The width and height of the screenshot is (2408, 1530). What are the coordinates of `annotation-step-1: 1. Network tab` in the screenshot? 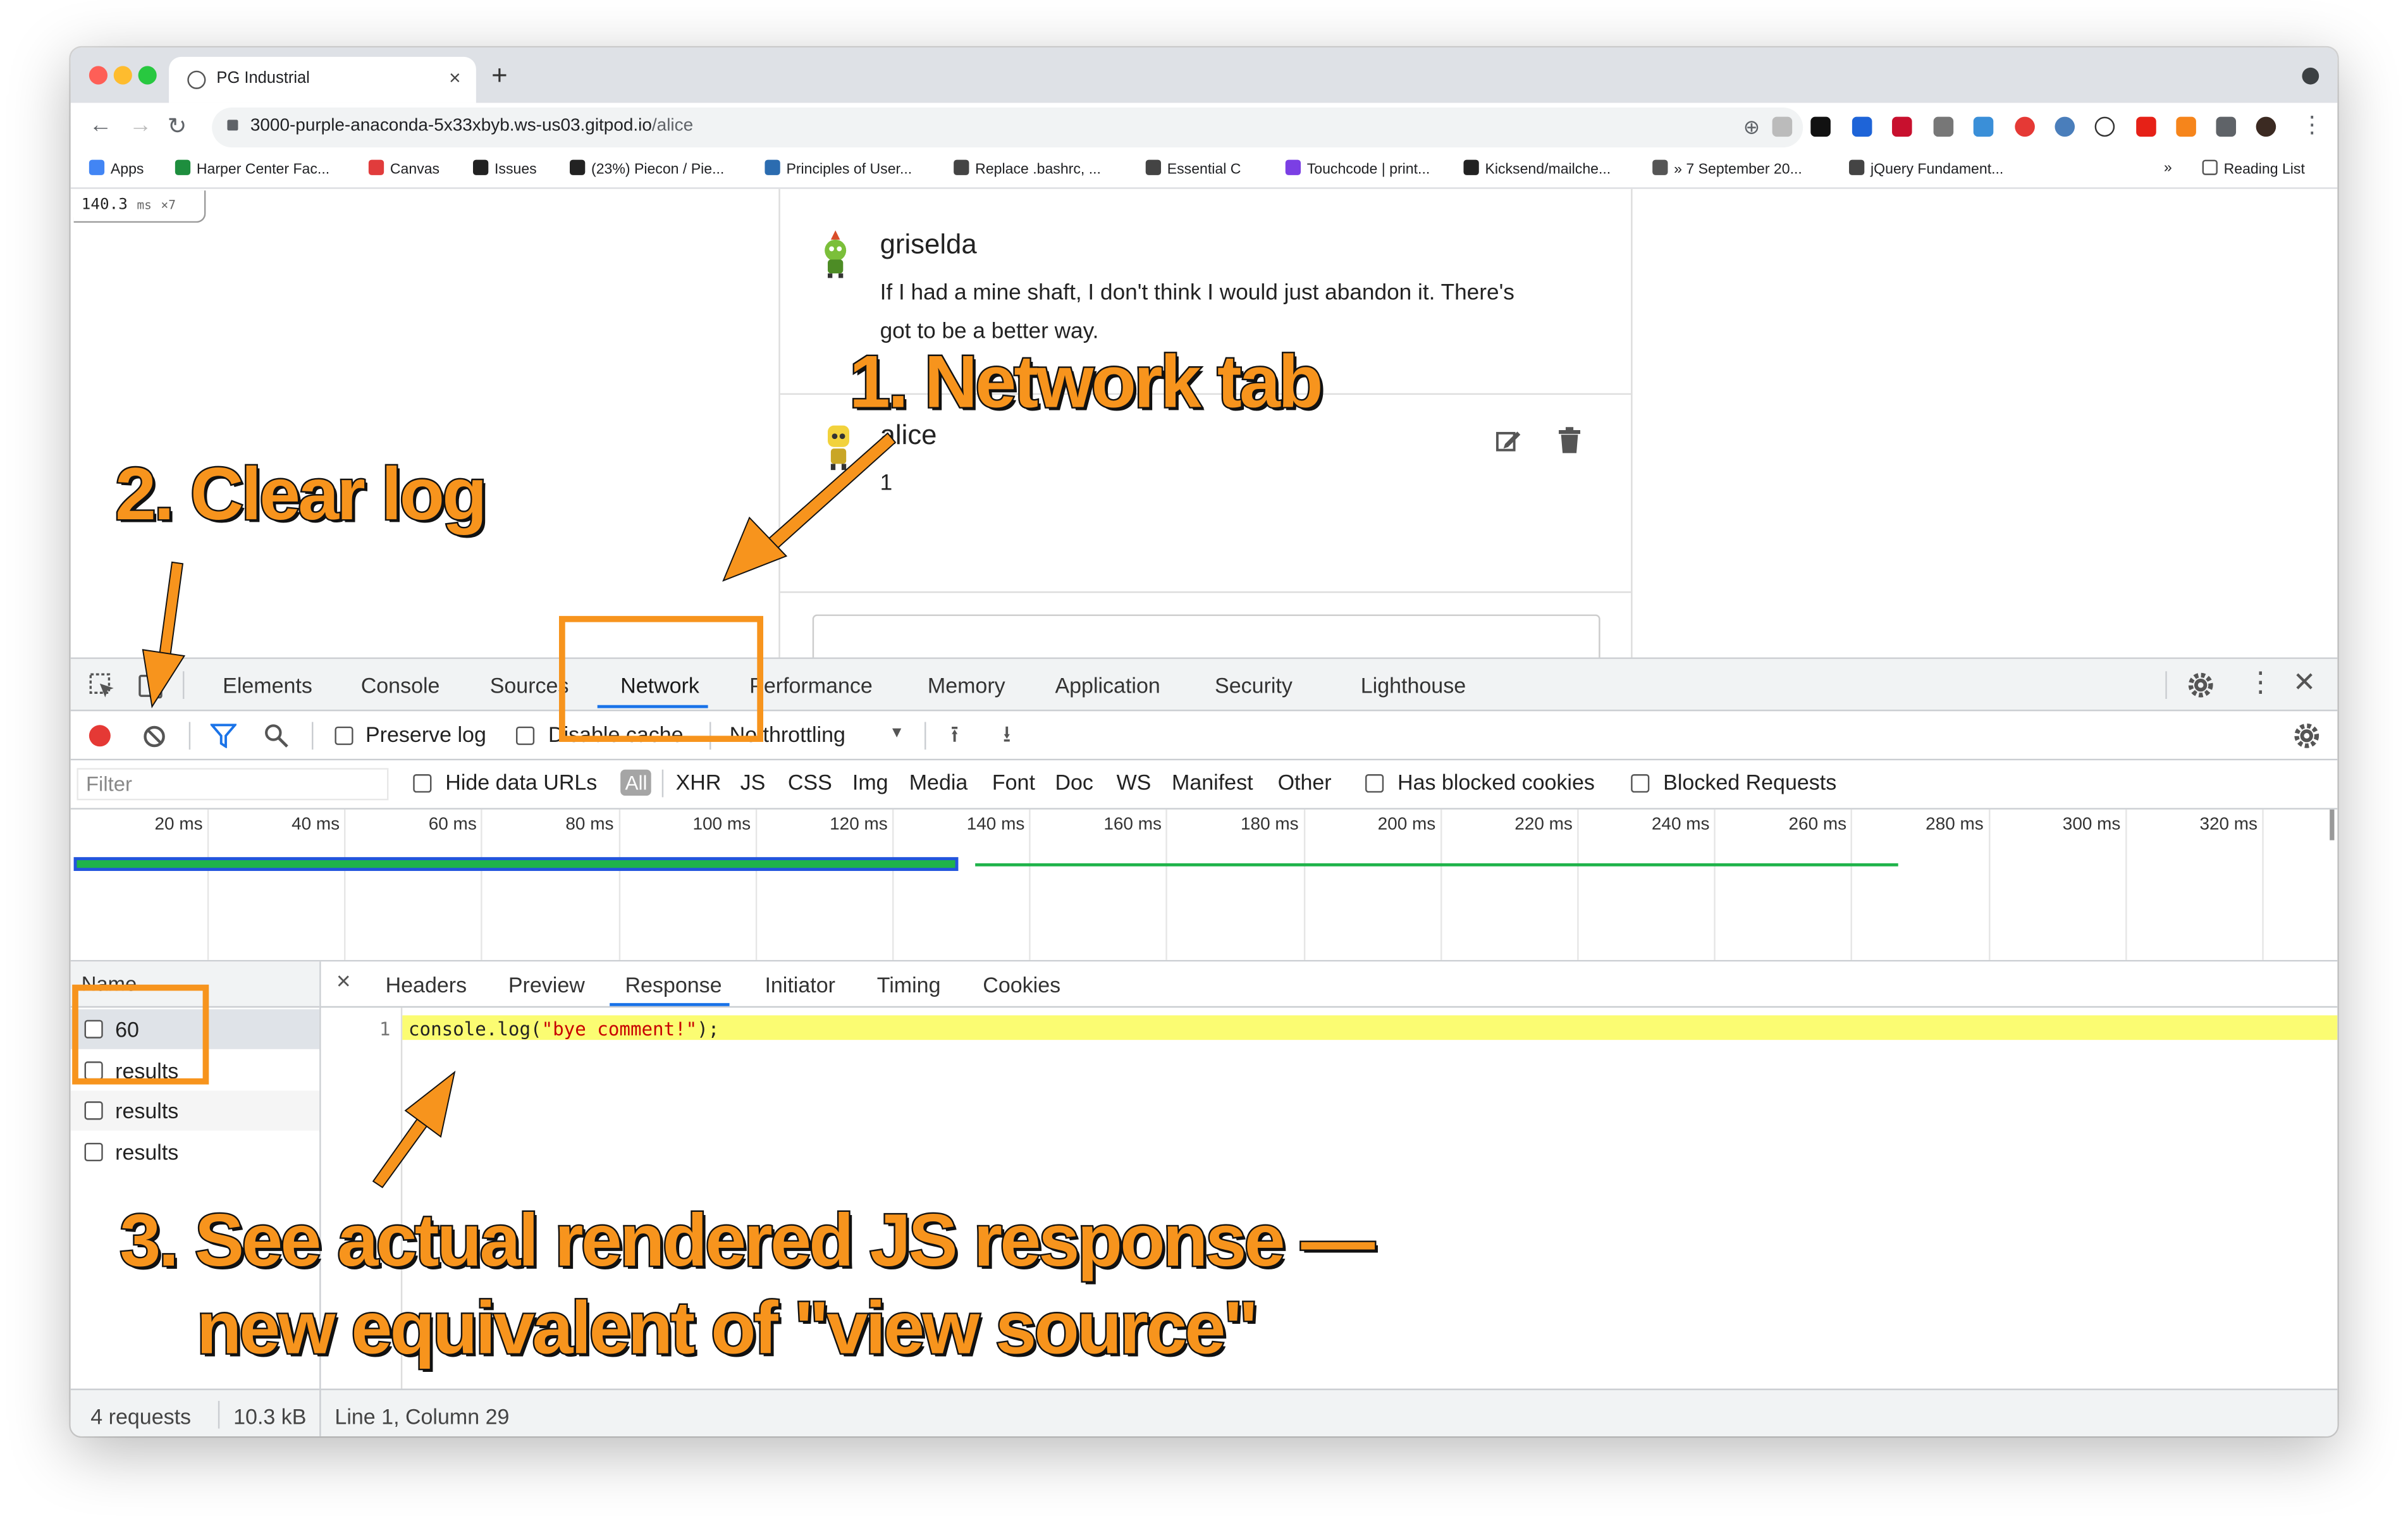 It's located at (1086, 383).